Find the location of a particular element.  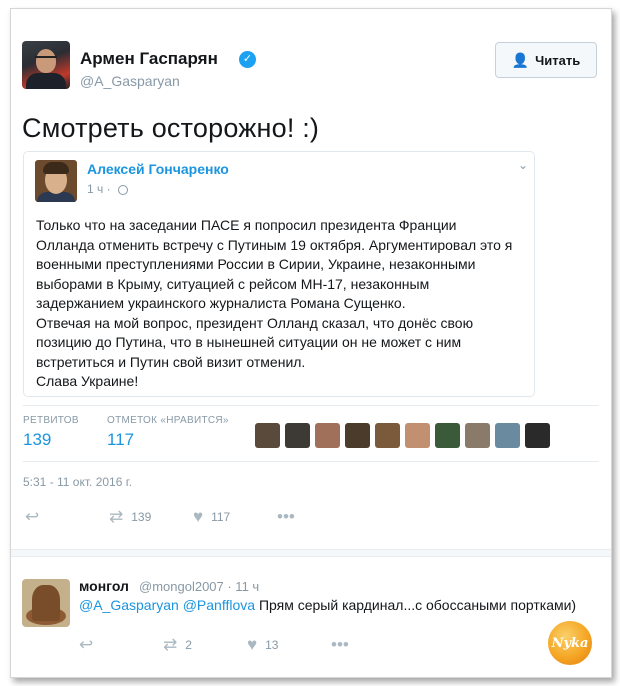

author-handle: @A_Gasparyan is located at coordinates (130, 81).